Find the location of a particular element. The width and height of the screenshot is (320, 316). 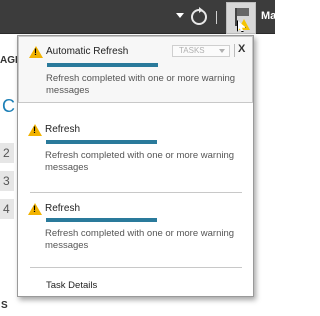

close-button: X is located at coordinates (241, 49).